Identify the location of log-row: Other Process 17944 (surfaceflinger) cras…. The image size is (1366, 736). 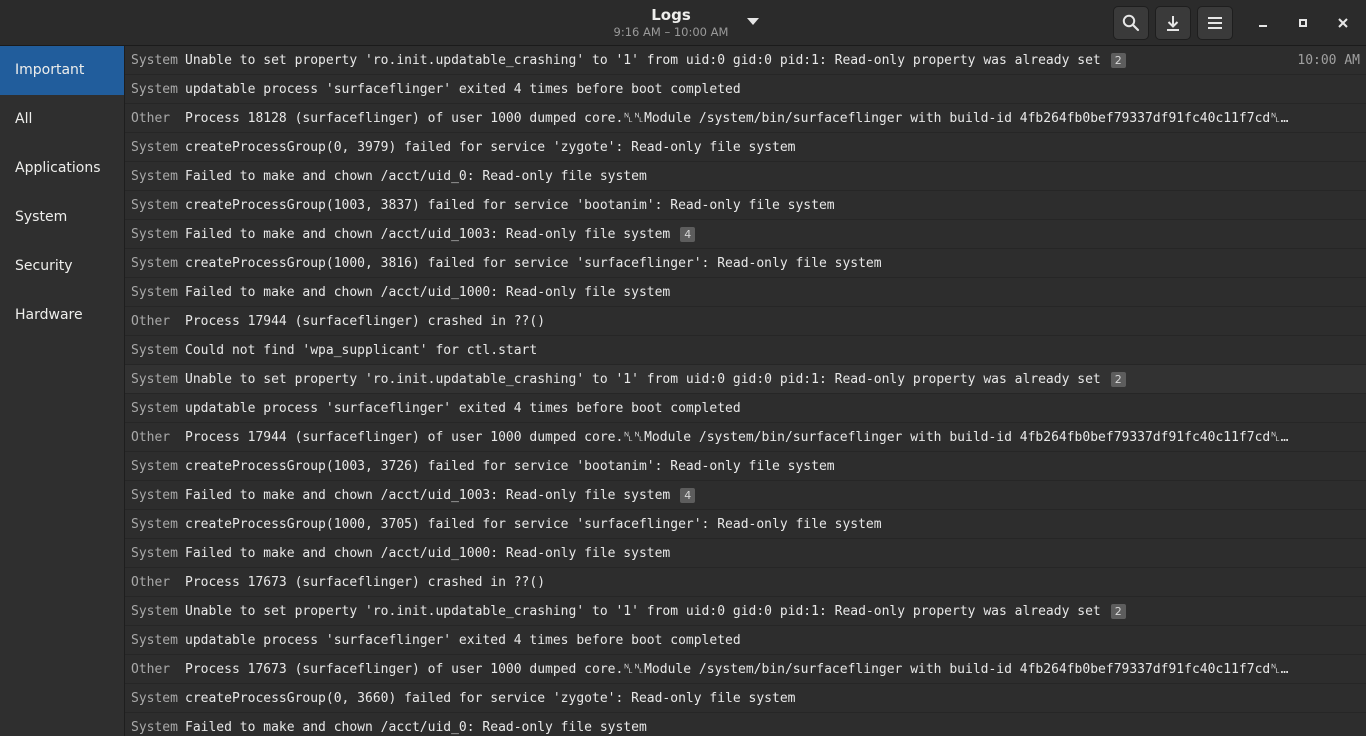
(745, 321).